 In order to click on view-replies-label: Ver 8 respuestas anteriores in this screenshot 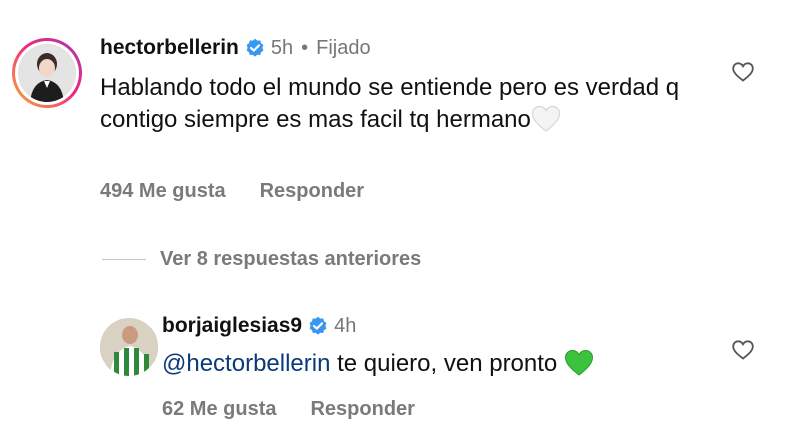, I will do `click(290, 259)`.